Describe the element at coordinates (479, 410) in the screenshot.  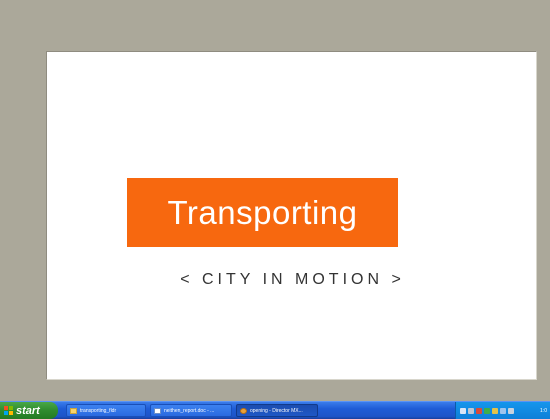
I see `shield-icon` at that location.